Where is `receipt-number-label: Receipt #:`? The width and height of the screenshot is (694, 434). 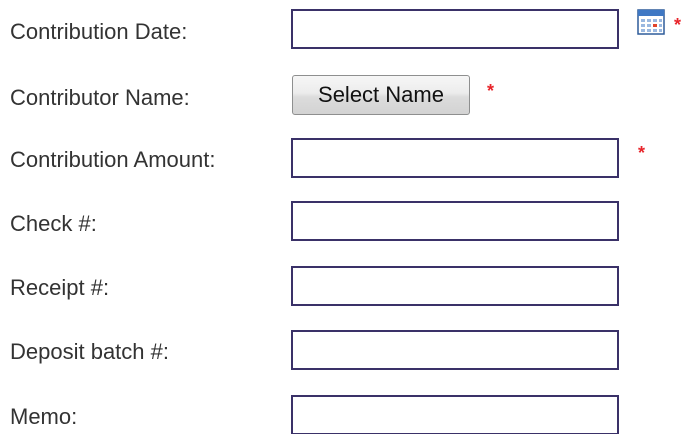 receipt-number-label: Receipt #: is located at coordinates (60, 287).